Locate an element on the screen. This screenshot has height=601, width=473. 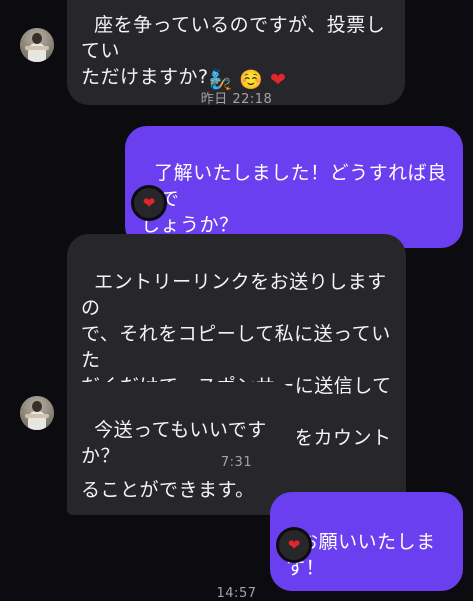
timestamp-divider: 昨日 22:18 is located at coordinates (236, 99).